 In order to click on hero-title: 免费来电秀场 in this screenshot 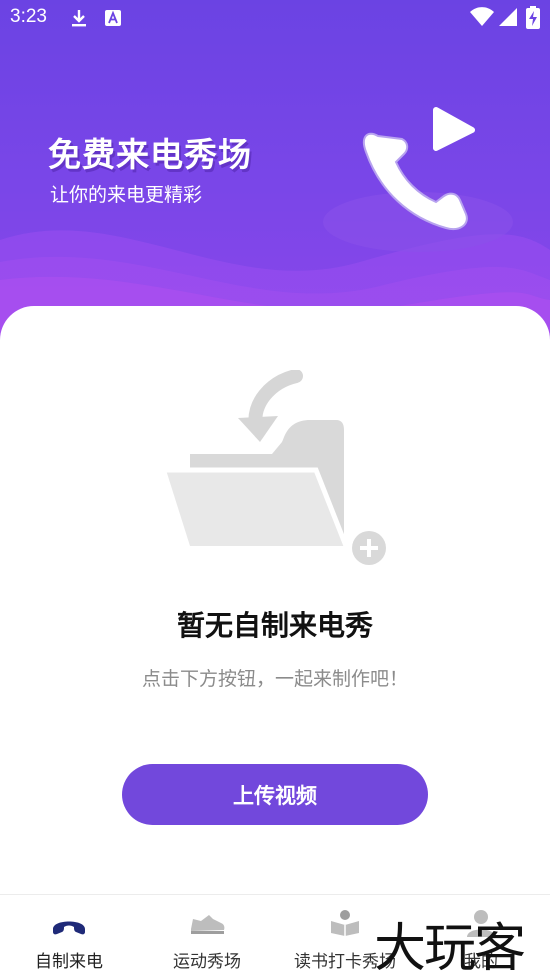, I will do `click(150, 154)`.